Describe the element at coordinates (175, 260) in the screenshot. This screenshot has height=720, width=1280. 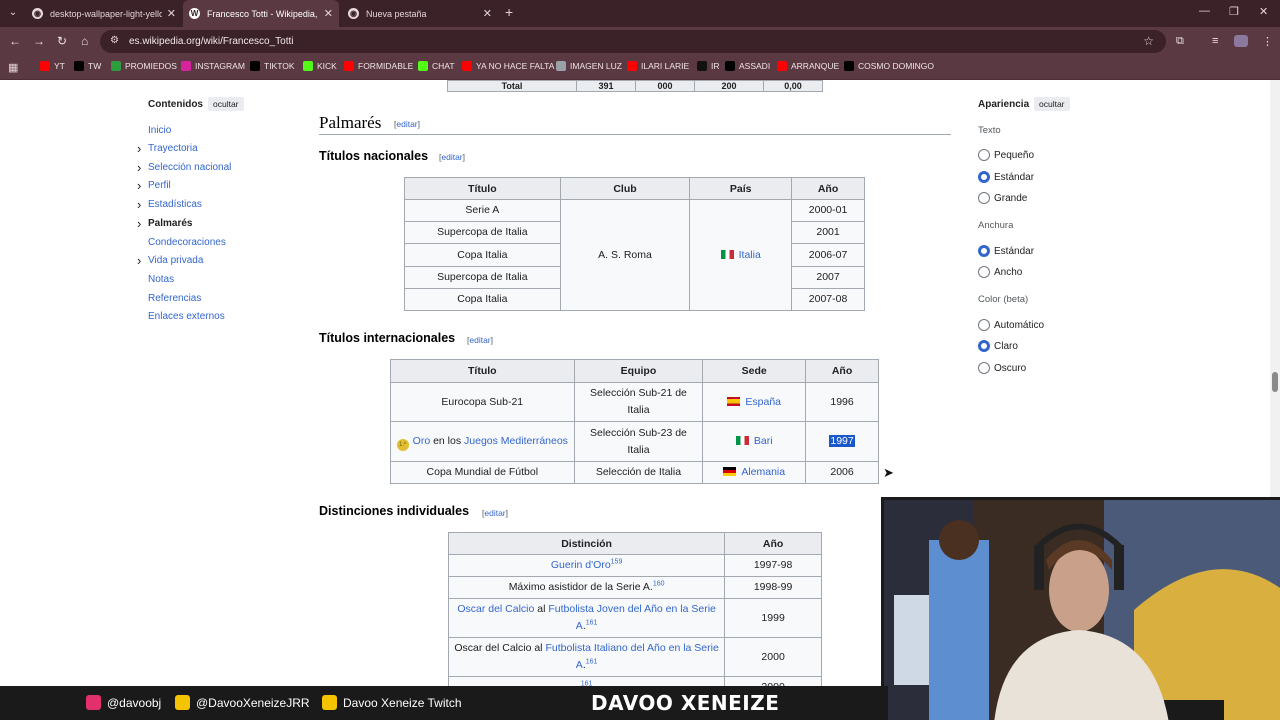
I see `toc-item: Vida privada` at that location.